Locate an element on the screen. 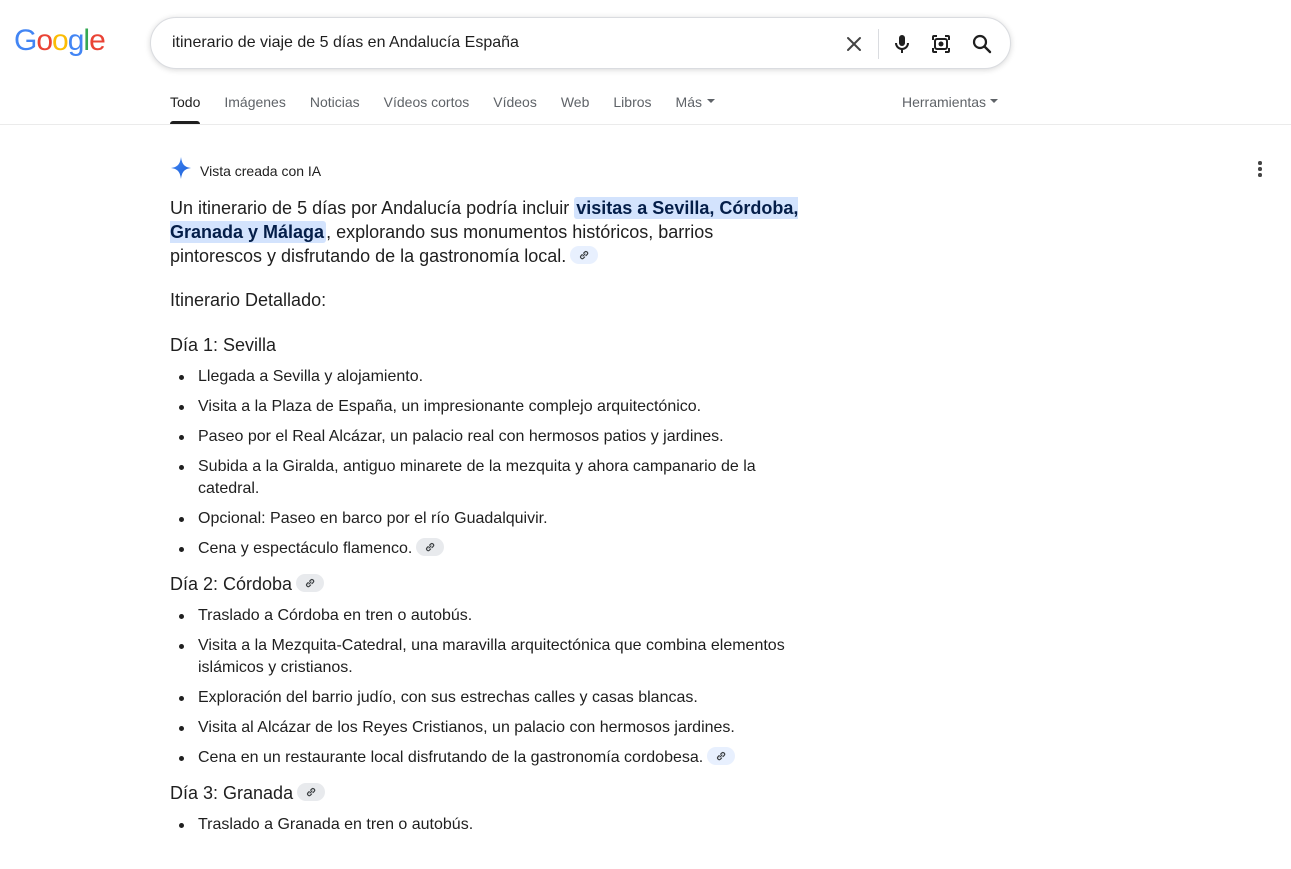 The height and width of the screenshot is (869, 1291). day-3-list: Traslado a Granada en tren o autobús. is located at coordinates (490, 825).